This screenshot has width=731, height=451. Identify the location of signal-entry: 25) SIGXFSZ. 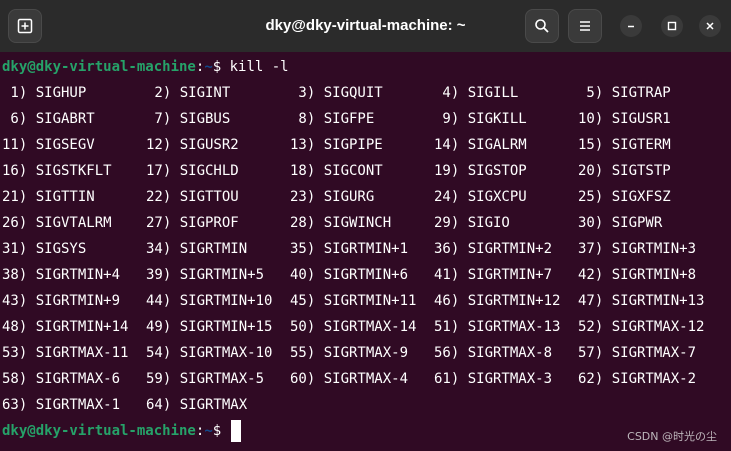
(624, 197).